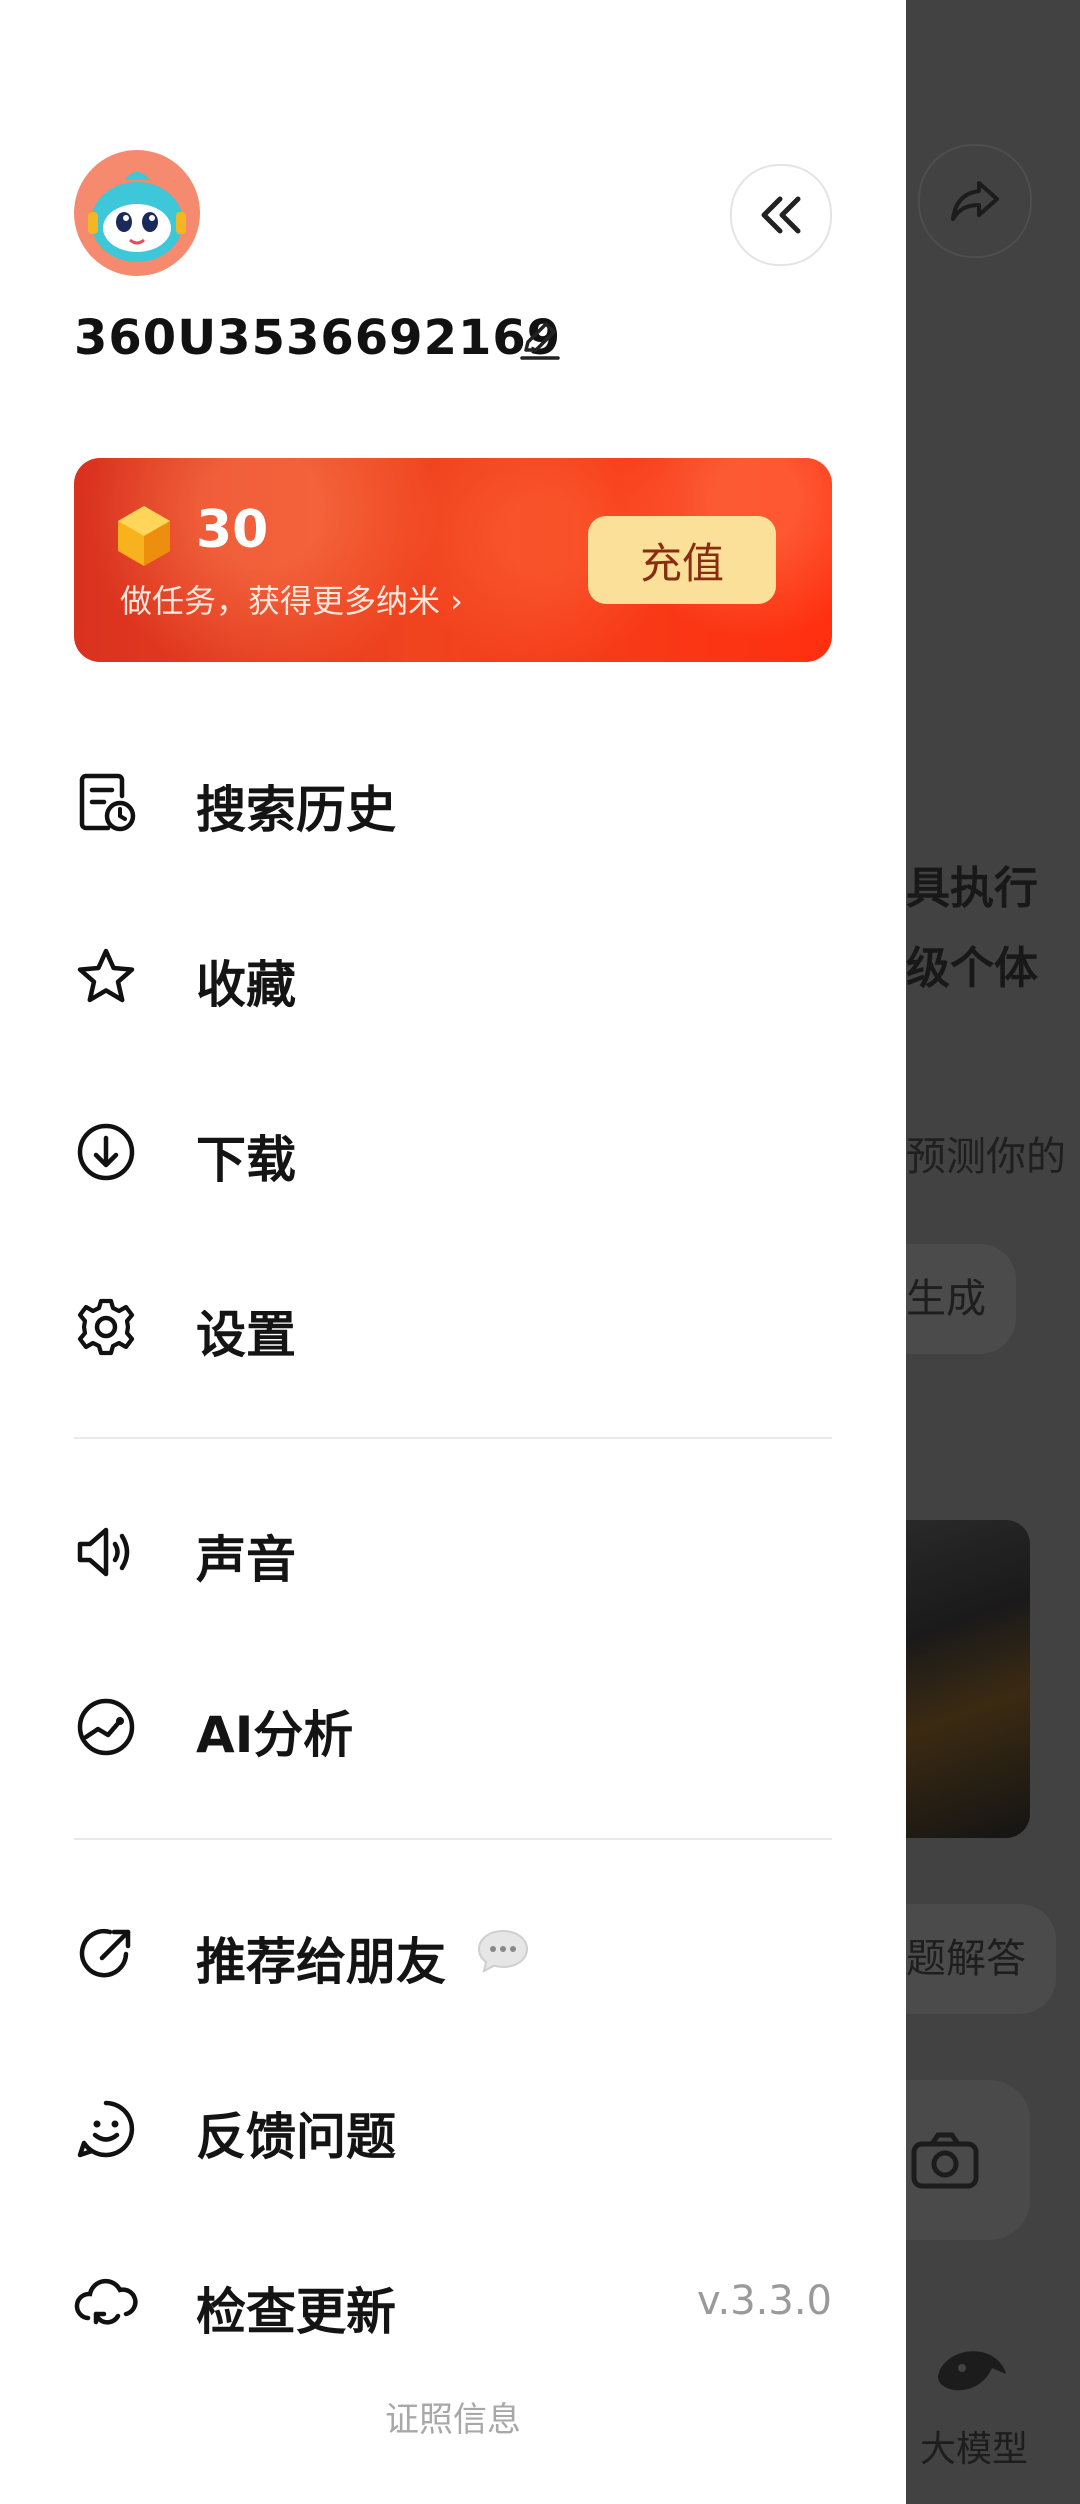 The height and width of the screenshot is (2504, 1080). I want to click on menu-item-downloads: 下载, so click(453, 1150).